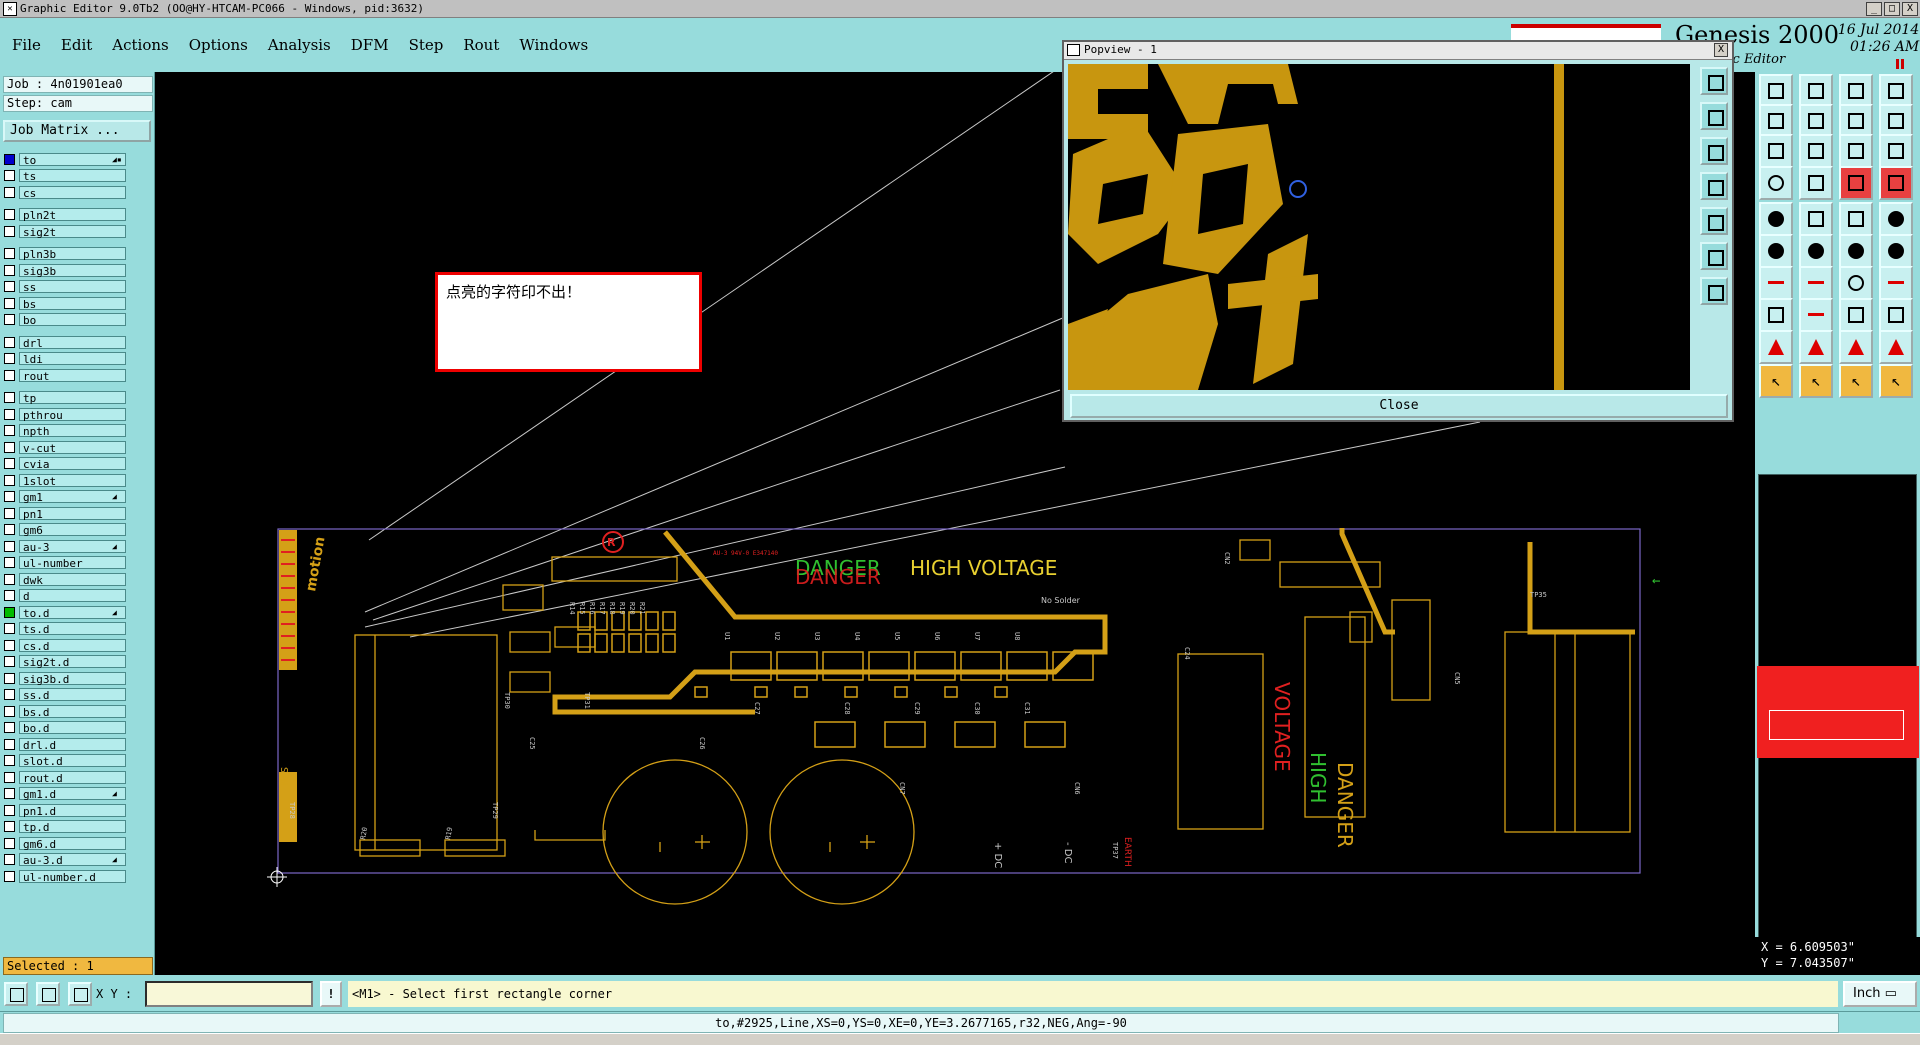 This screenshot has width=1920, height=1045. What do you see at coordinates (1776, 121) in the screenshot?
I see `tool-zoom-left-icon` at bounding box center [1776, 121].